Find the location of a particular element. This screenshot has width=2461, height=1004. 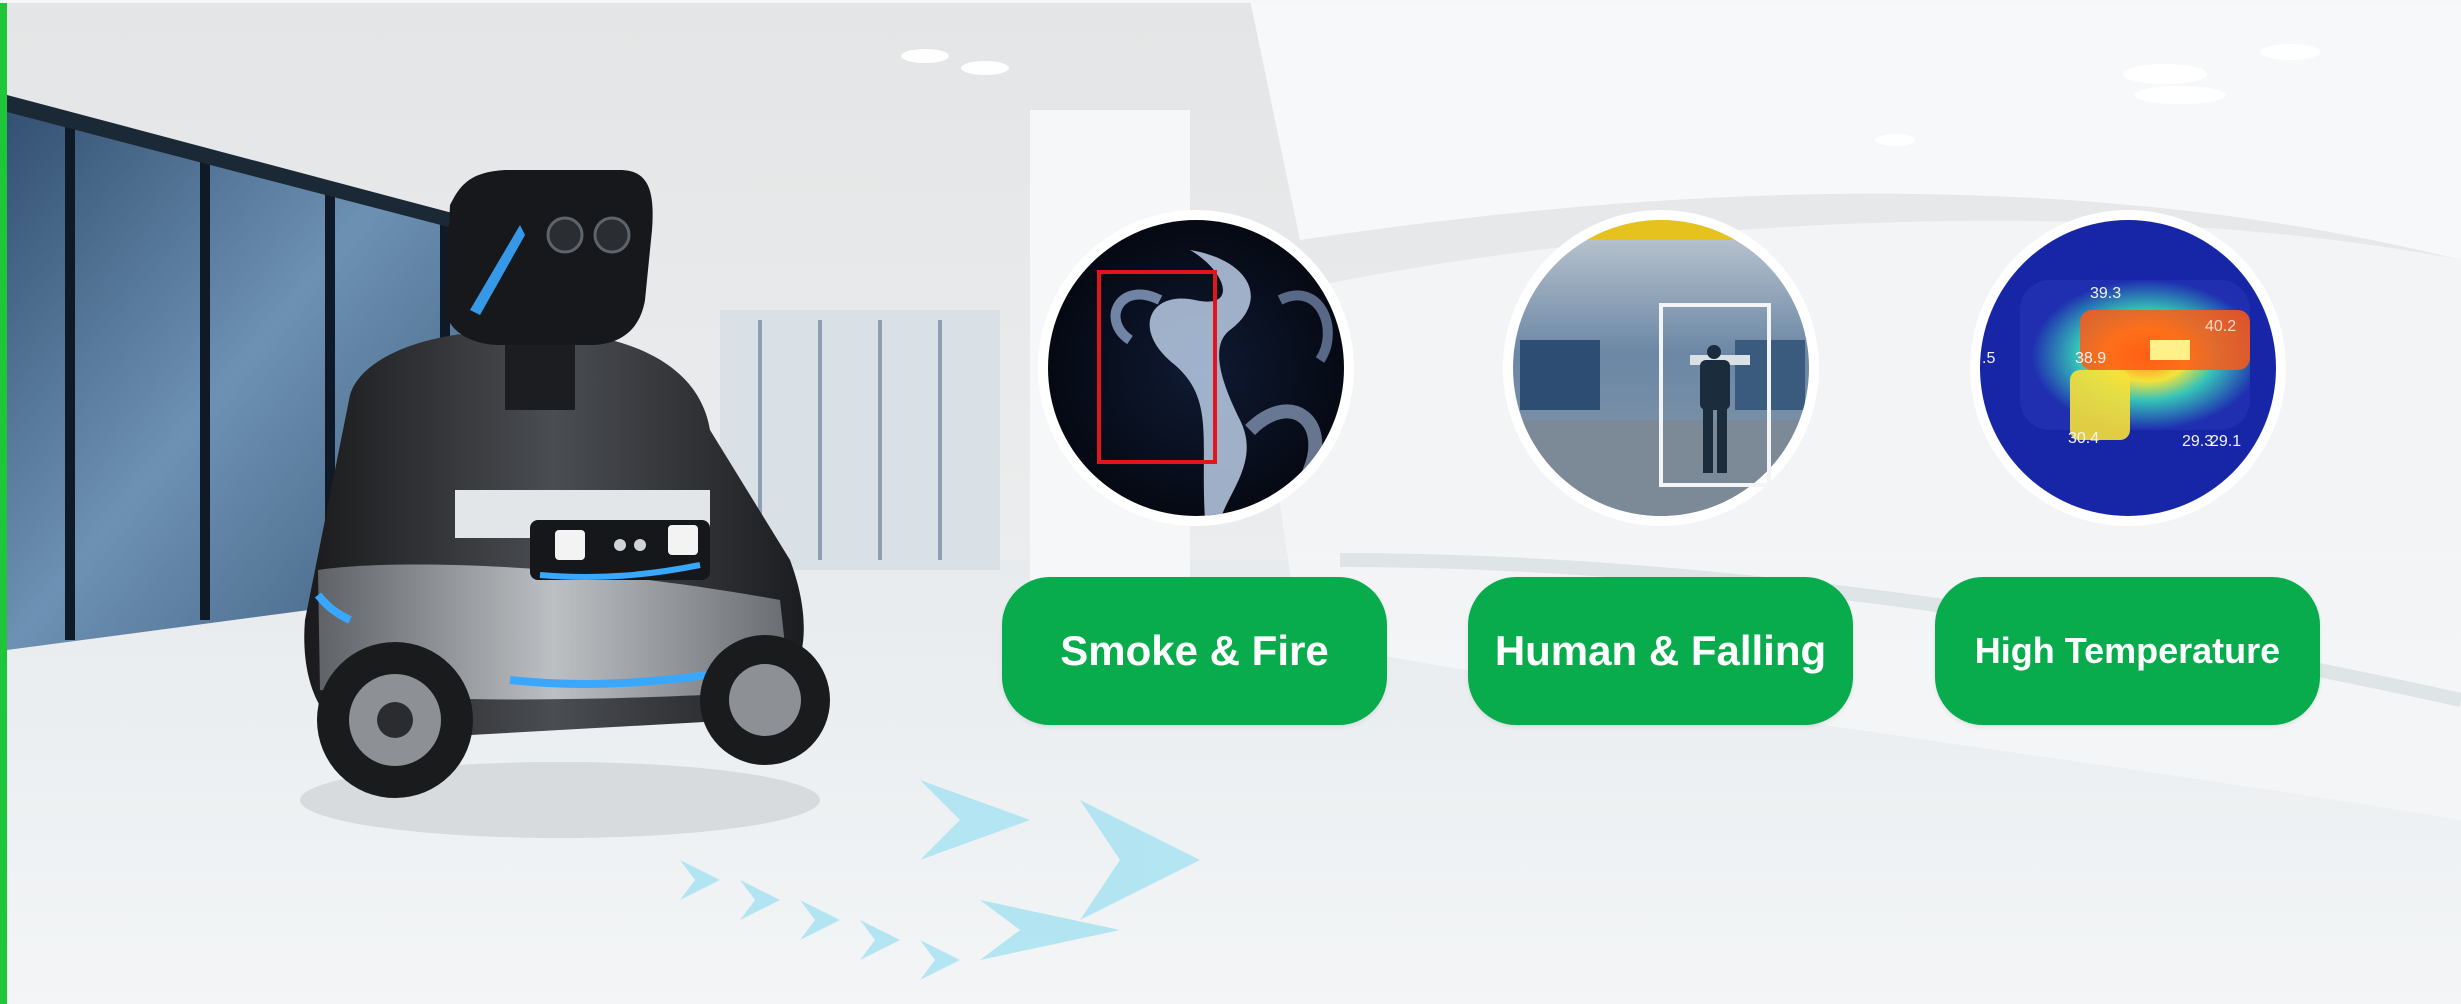

human-falling-button: Human & Falling is located at coordinates (1660, 651).